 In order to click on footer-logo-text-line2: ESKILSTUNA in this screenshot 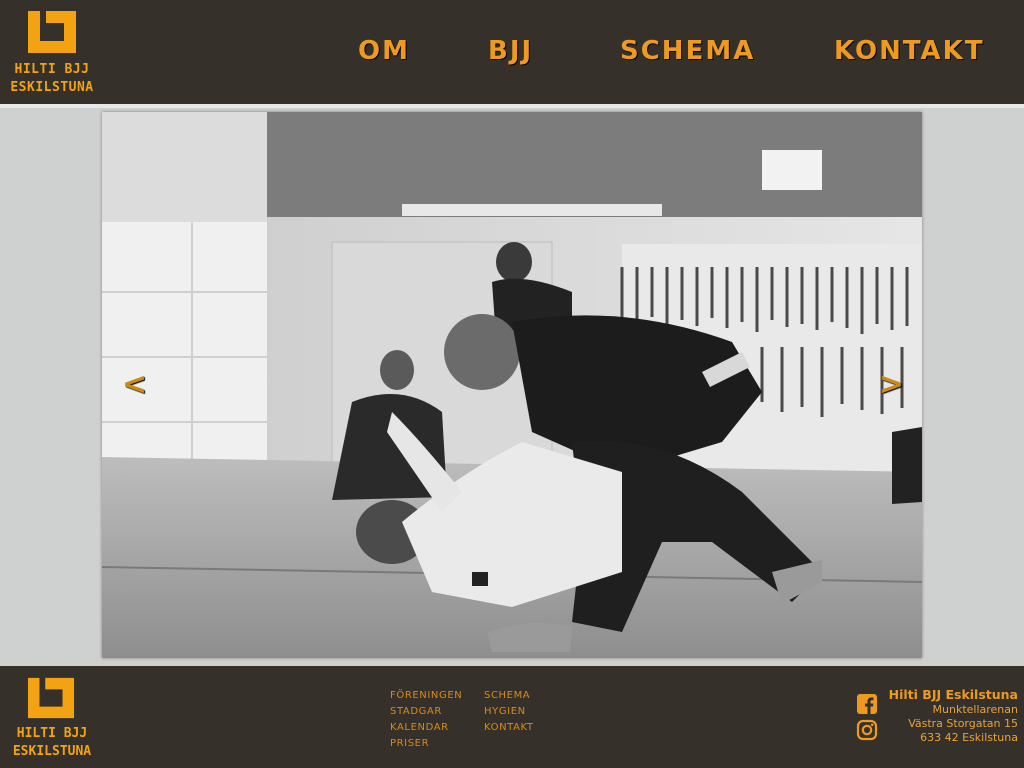, I will do `click(52, 751)`.